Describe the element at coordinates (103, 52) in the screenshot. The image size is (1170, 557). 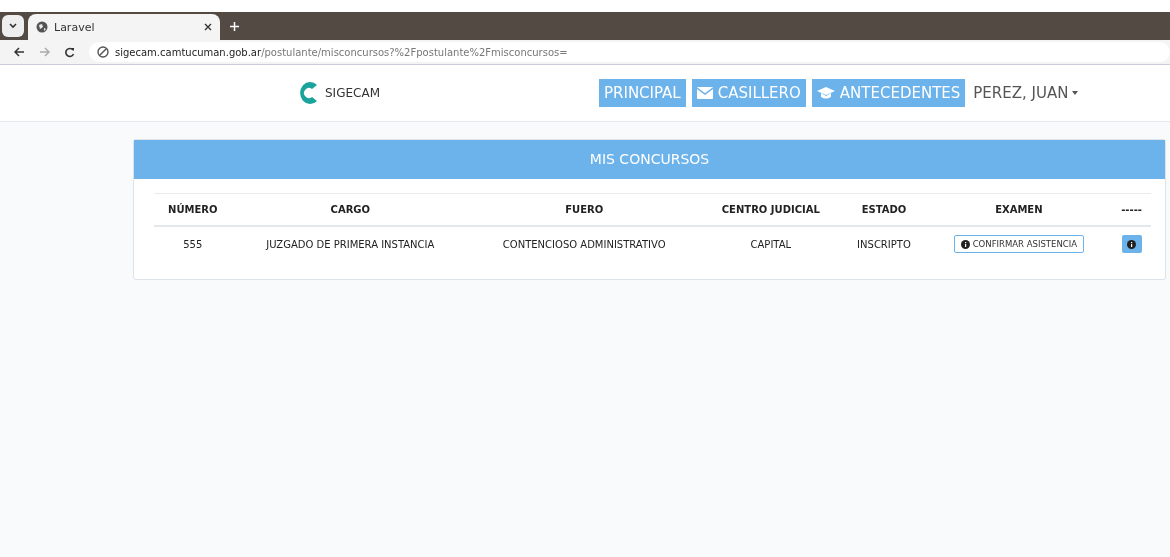
I see `site-info-icon` at that location.